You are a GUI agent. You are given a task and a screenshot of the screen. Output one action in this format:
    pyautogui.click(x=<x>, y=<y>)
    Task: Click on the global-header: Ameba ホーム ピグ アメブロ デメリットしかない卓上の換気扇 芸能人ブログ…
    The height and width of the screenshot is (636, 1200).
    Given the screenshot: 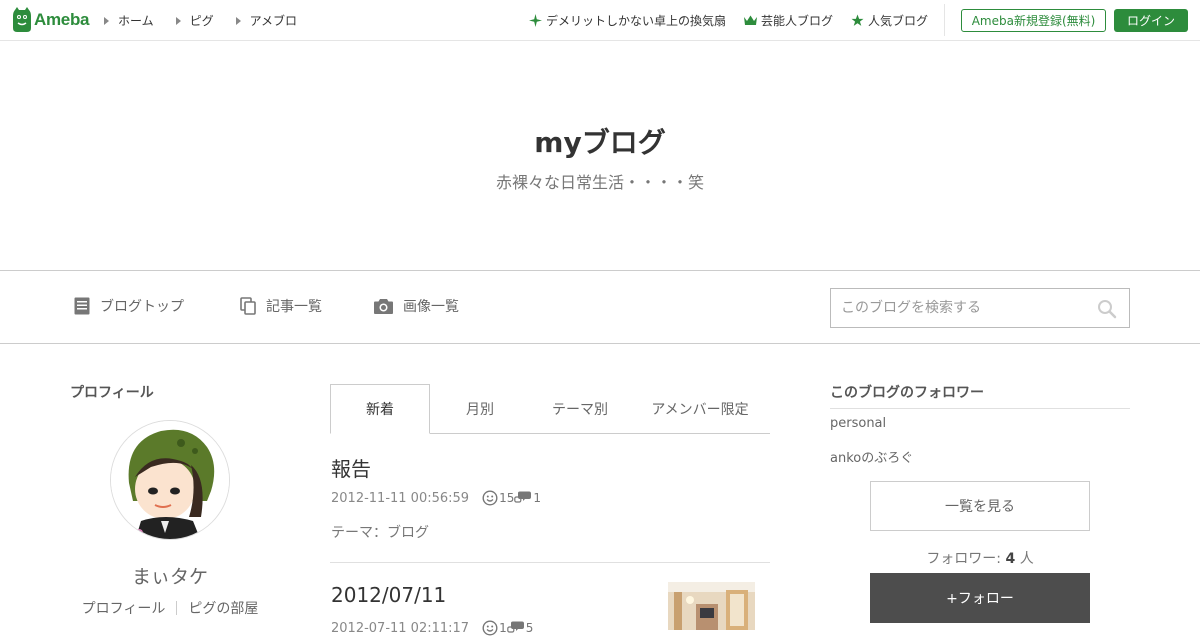 What is the action you would take?
    pyautogui.click(x=600, y=20)
    